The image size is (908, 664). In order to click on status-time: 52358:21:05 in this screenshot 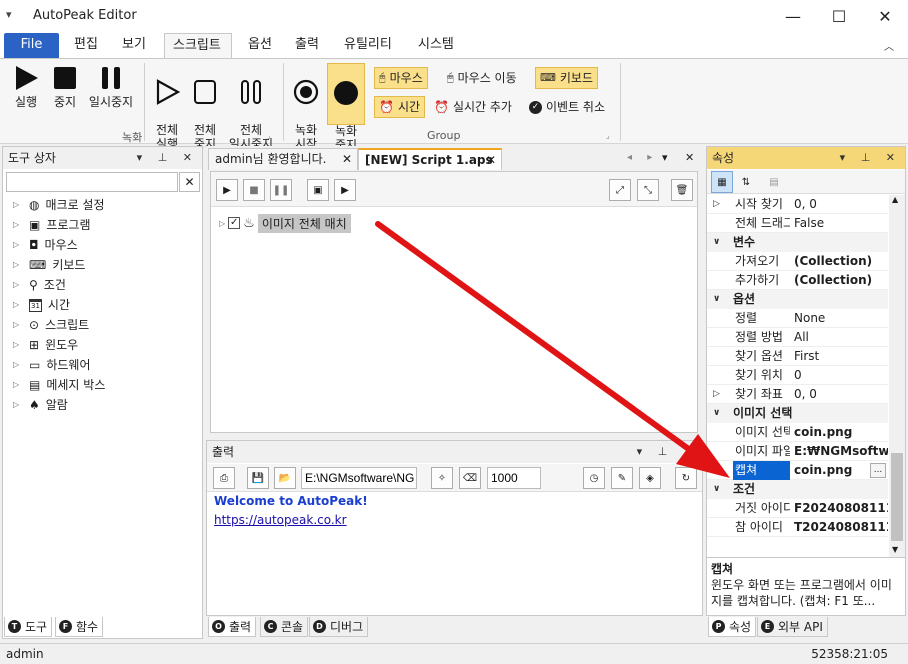, I will do `click(849, 654)`.